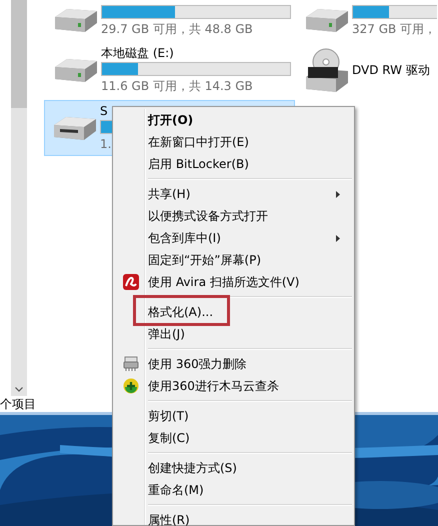  I want to click on menu-item: 重命名(M), so click(176, 490).